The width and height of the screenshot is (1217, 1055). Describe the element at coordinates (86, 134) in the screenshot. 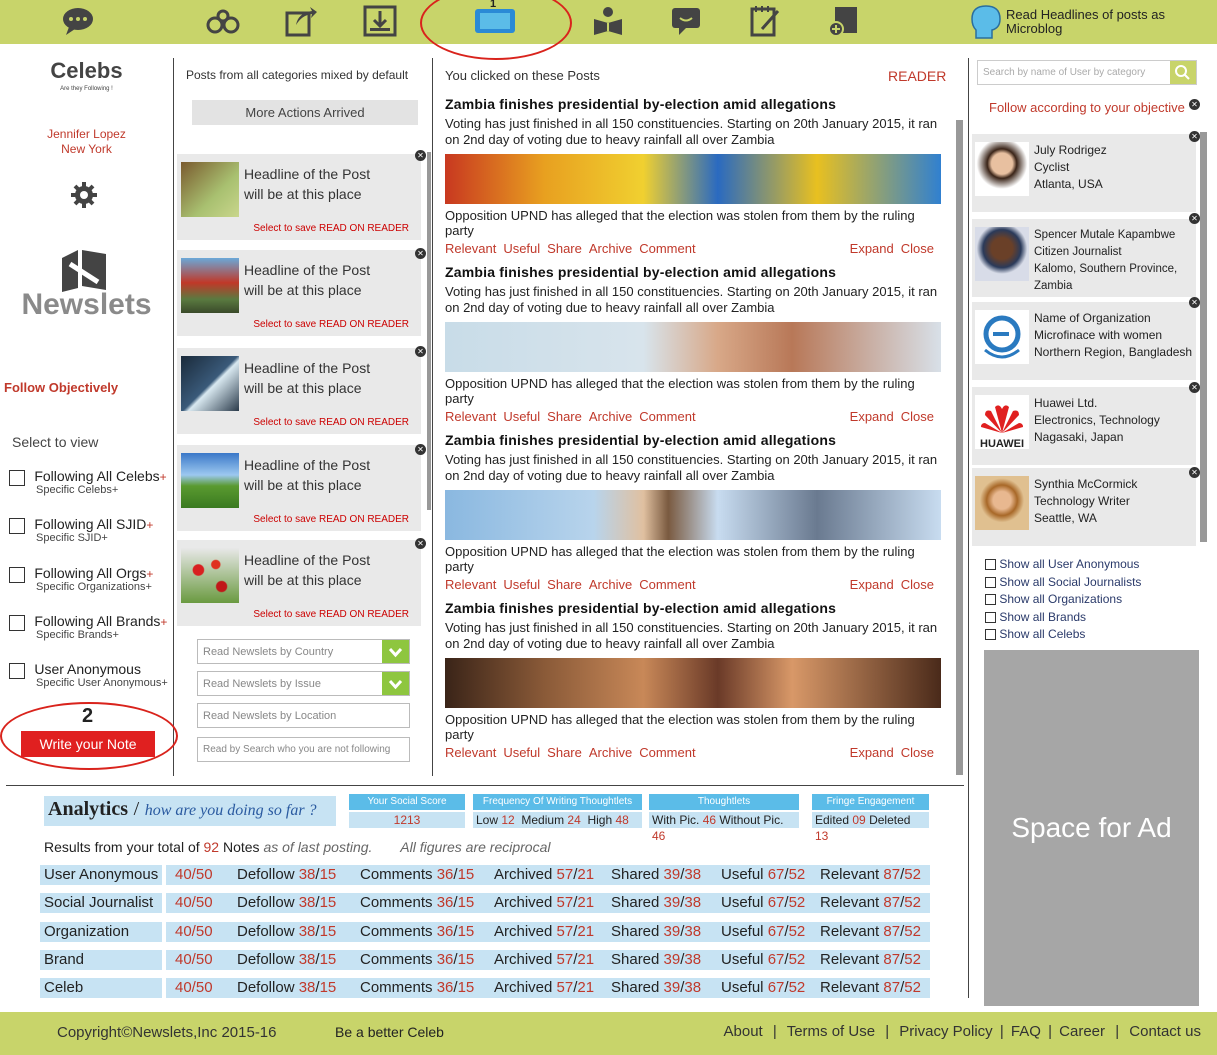

I see `user-name: Jennifer Lopez` at that location.